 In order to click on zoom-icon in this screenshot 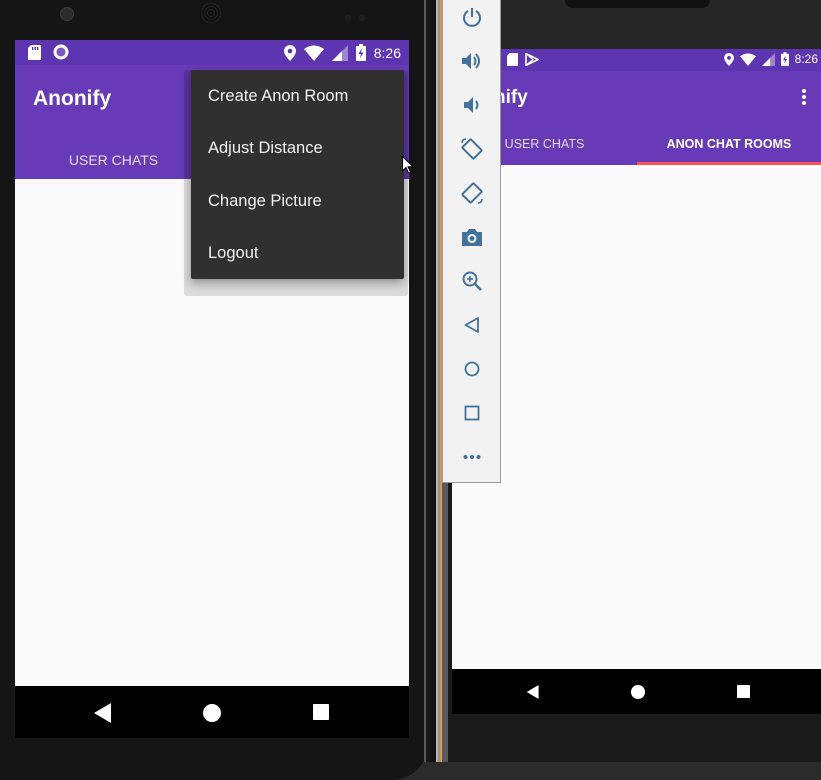, I will do `click(472, 281)`.